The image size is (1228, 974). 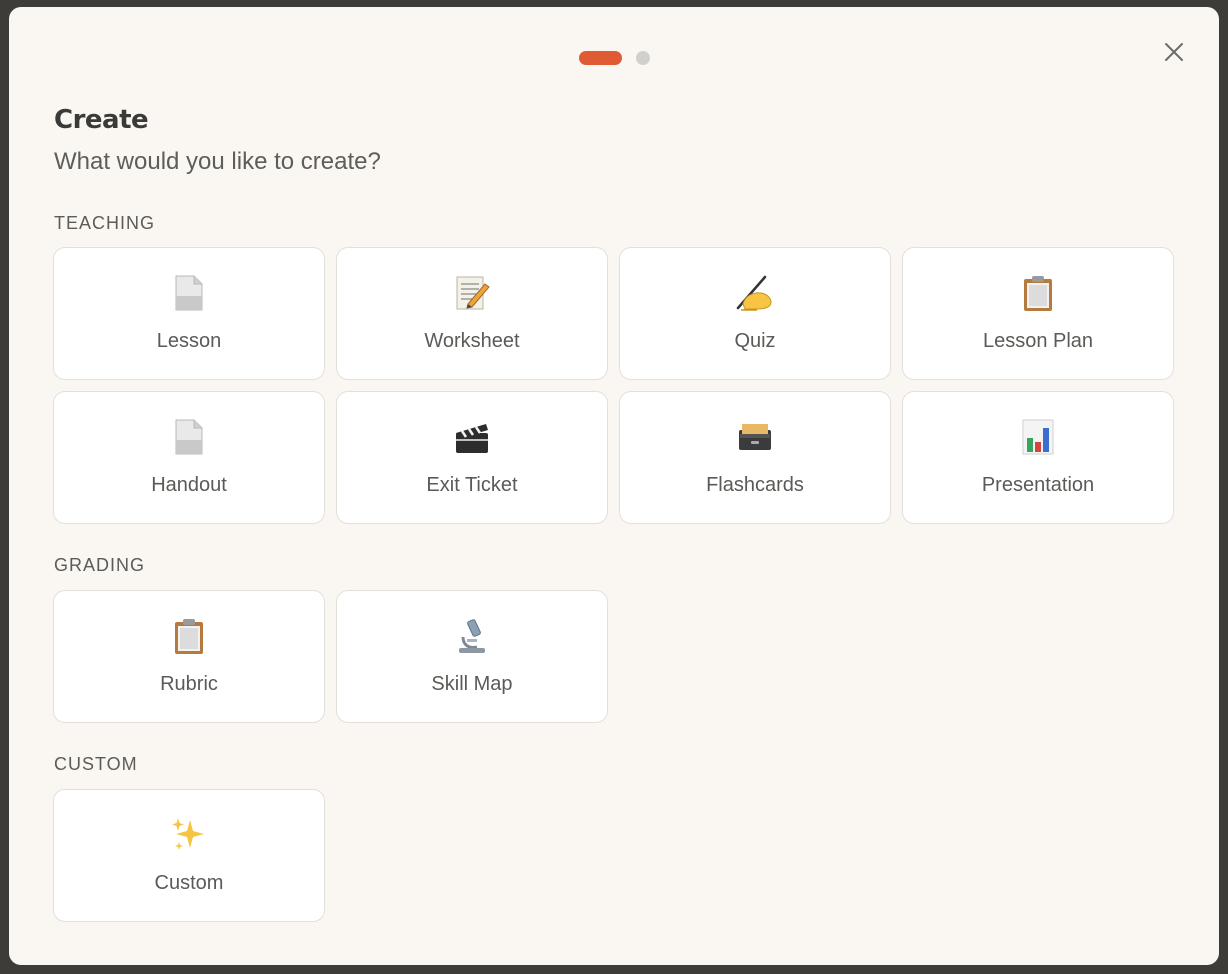 I want to click on dialog-title: Create, so click(x=101, y=120).